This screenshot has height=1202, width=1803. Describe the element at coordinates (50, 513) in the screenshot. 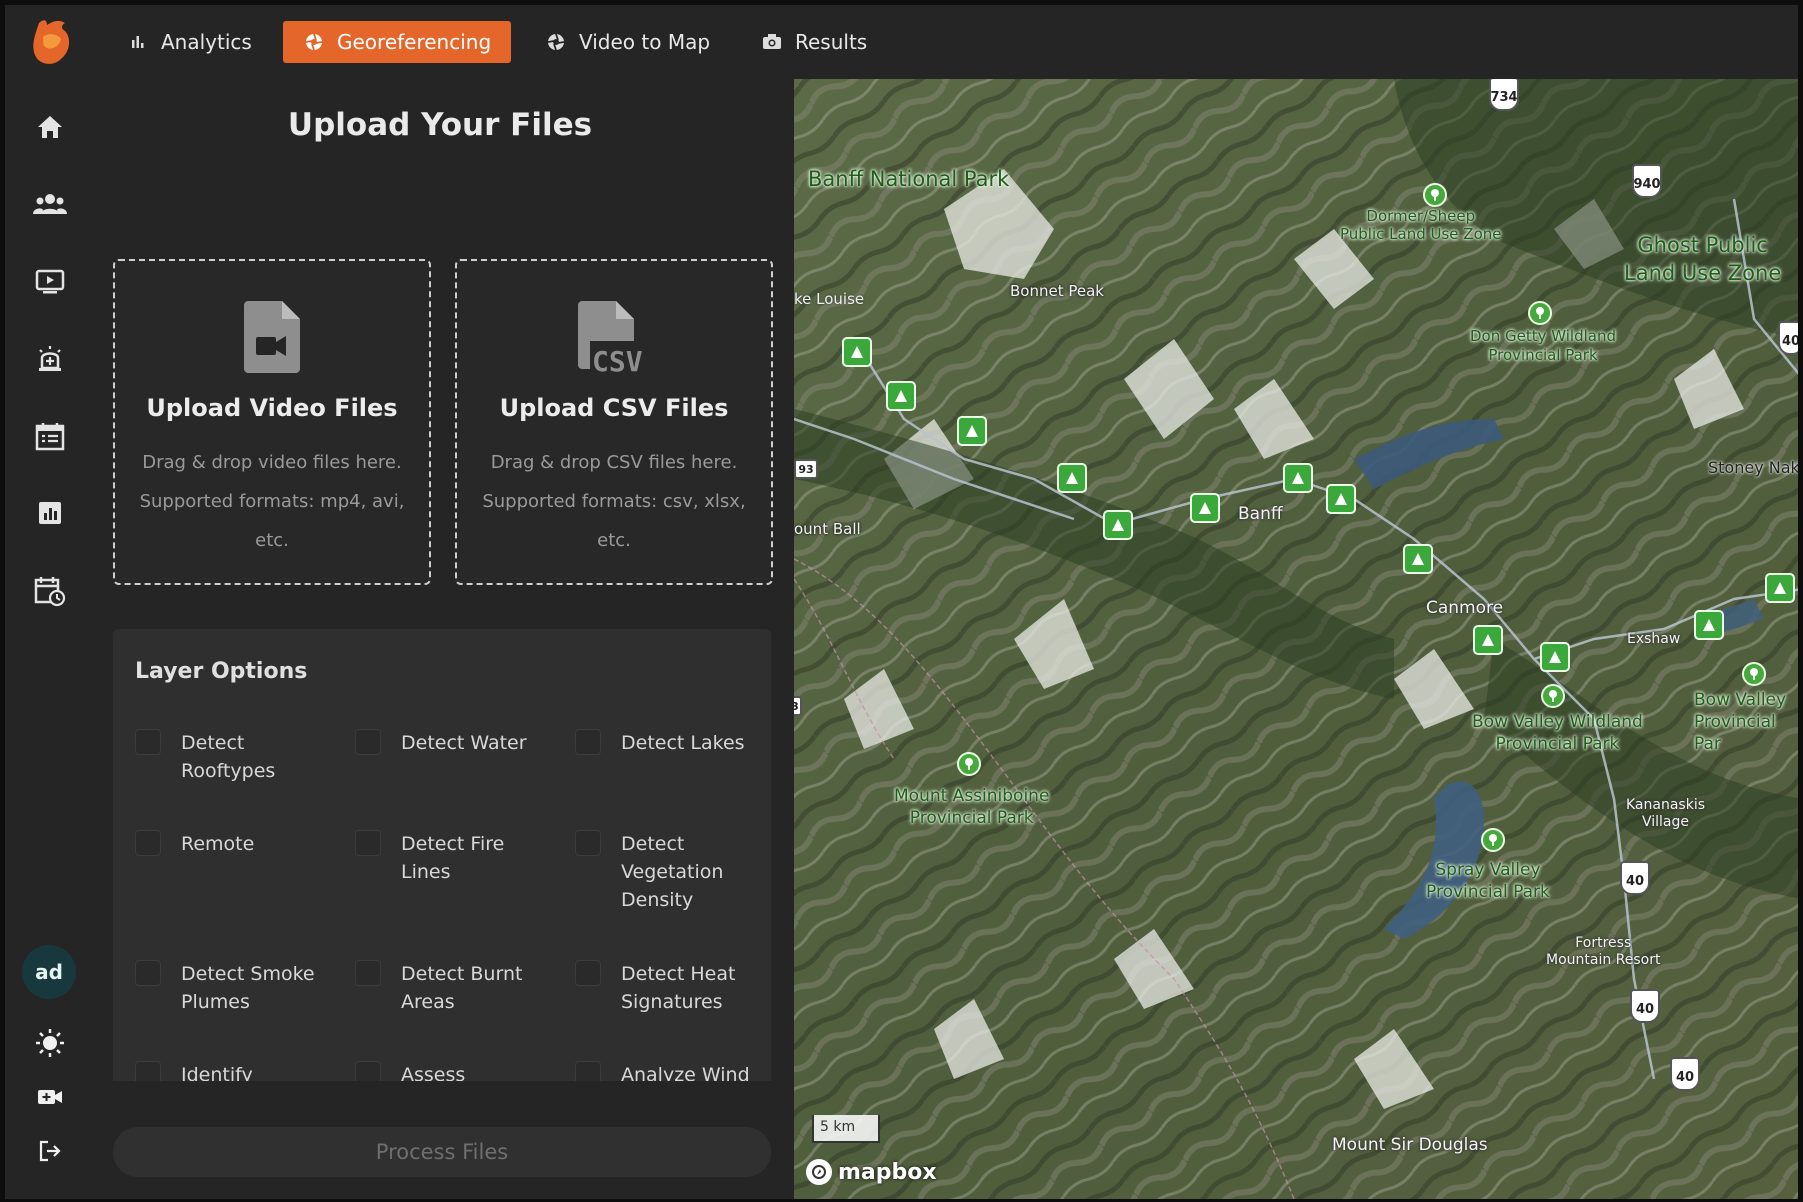

I see `report-button` at that location.